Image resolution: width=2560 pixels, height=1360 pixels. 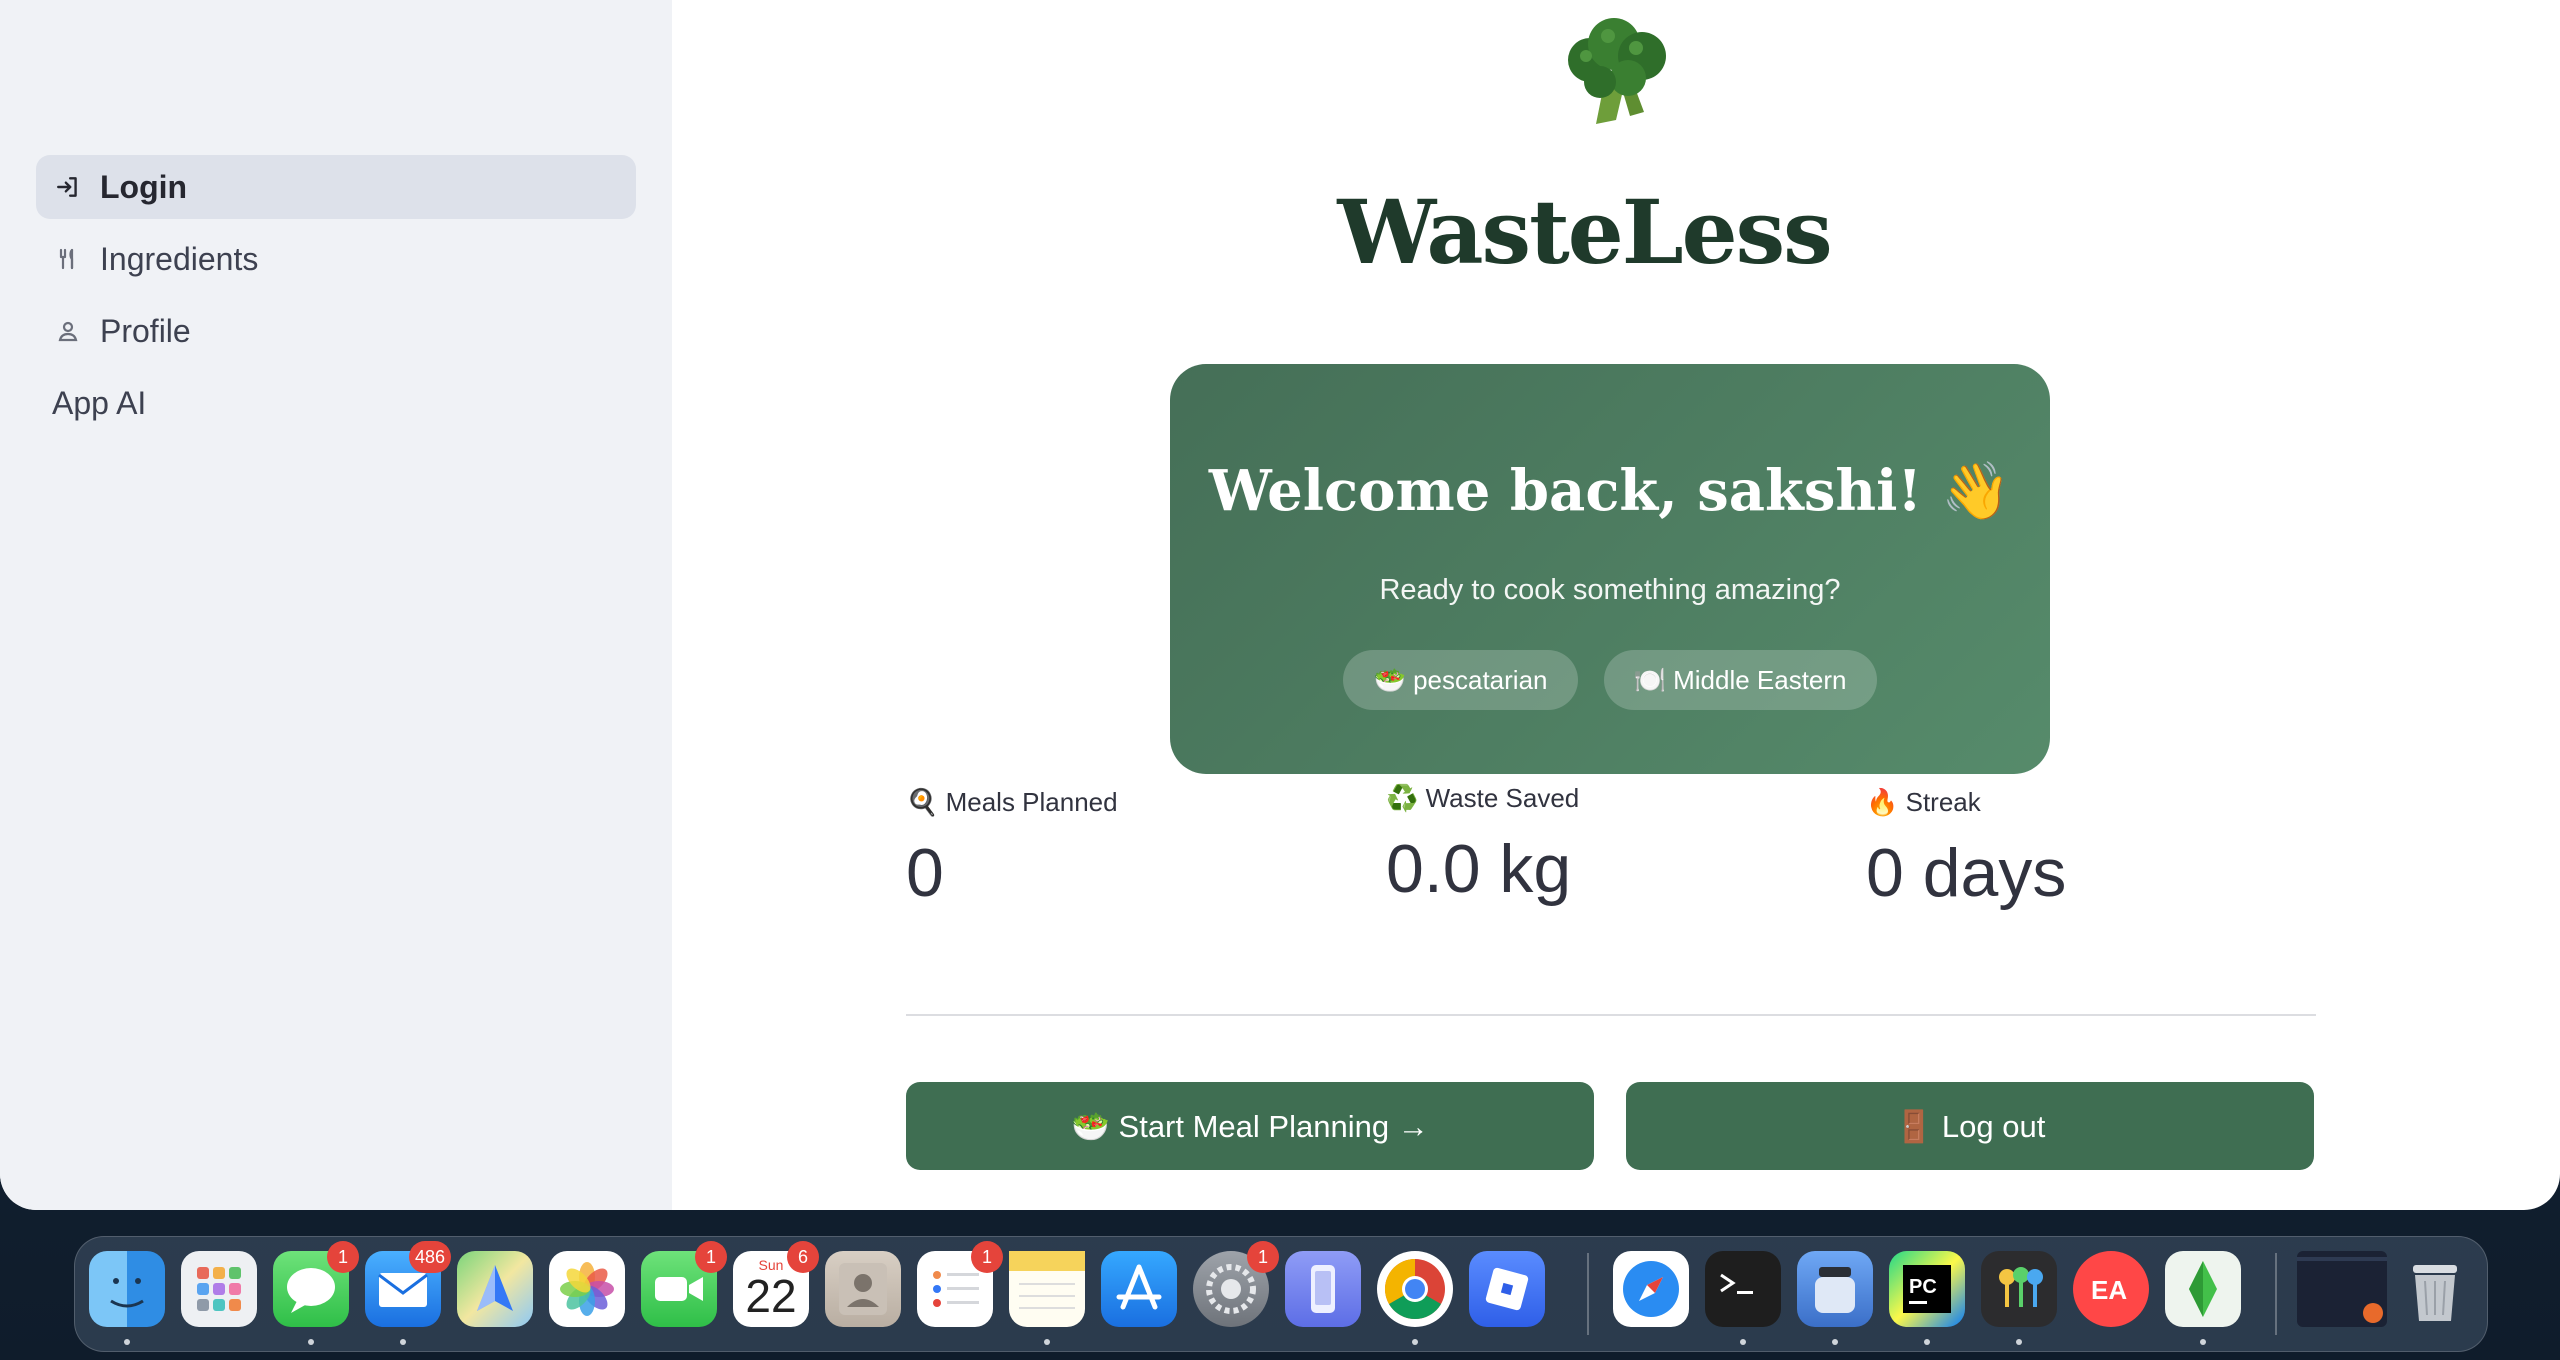 I want to click on mail-icon: 486, so click(x=408, y=1284).